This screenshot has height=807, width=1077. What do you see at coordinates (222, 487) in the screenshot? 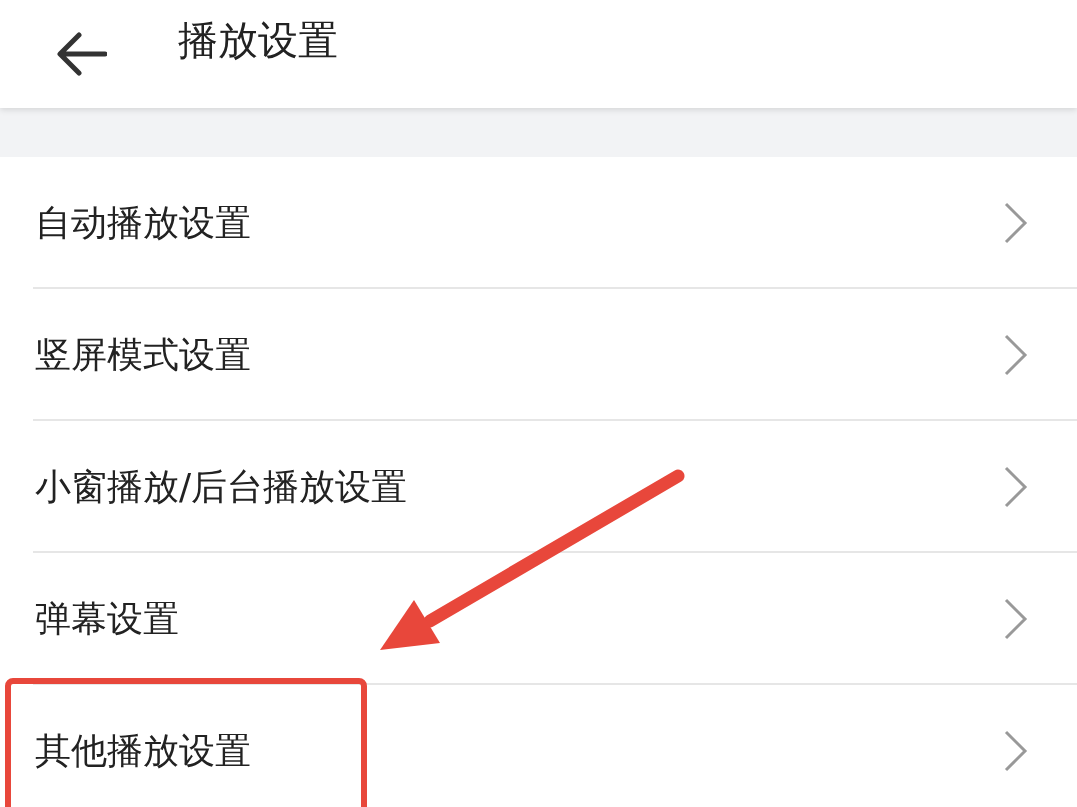
I see `row-label: 小窗播放/后台播放设置` at bounding box center [222, 487].